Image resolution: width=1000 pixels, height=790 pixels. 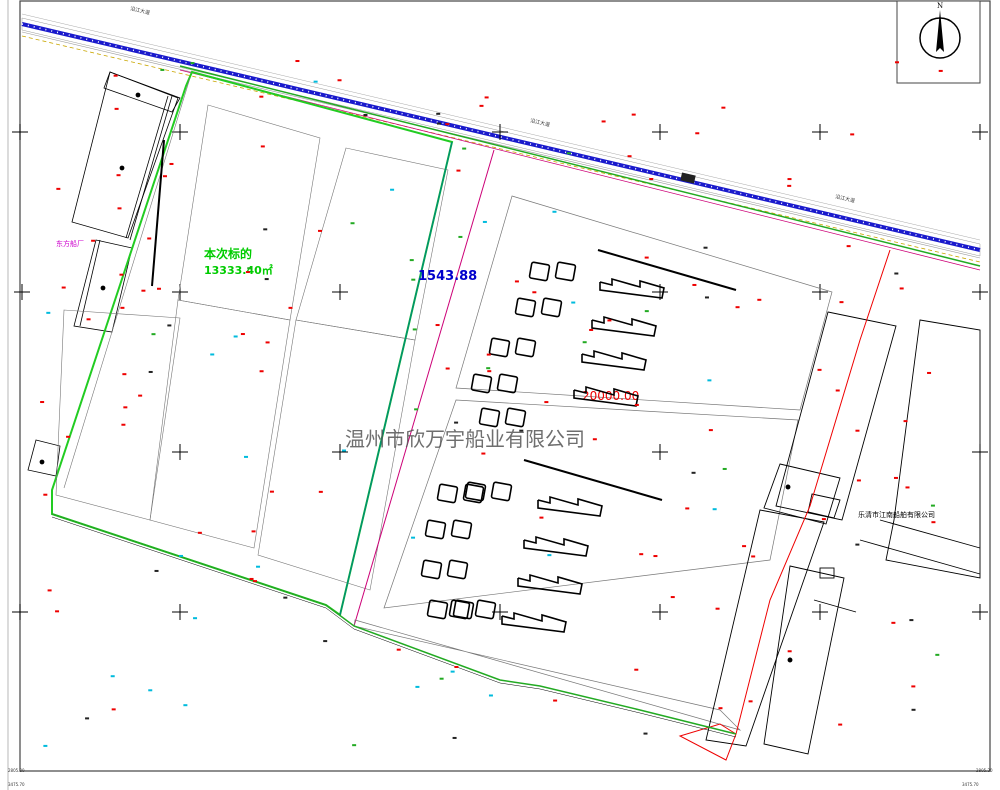 What do you see at coordinates (614, 360) in the screenshot?
I see `row-building` at bounding box center [614, 360].